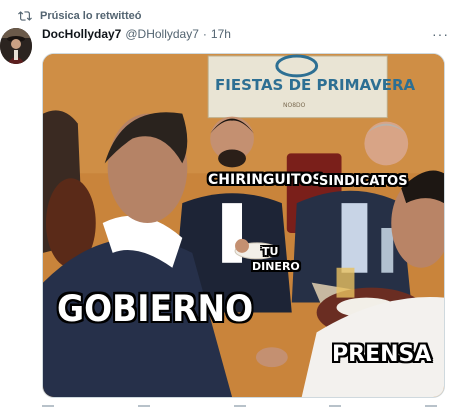  Describe the element at coordinates (315, 85) in the screenshot. I see `poster-title: FIESTAS DE PRIMAVERA` at that location.